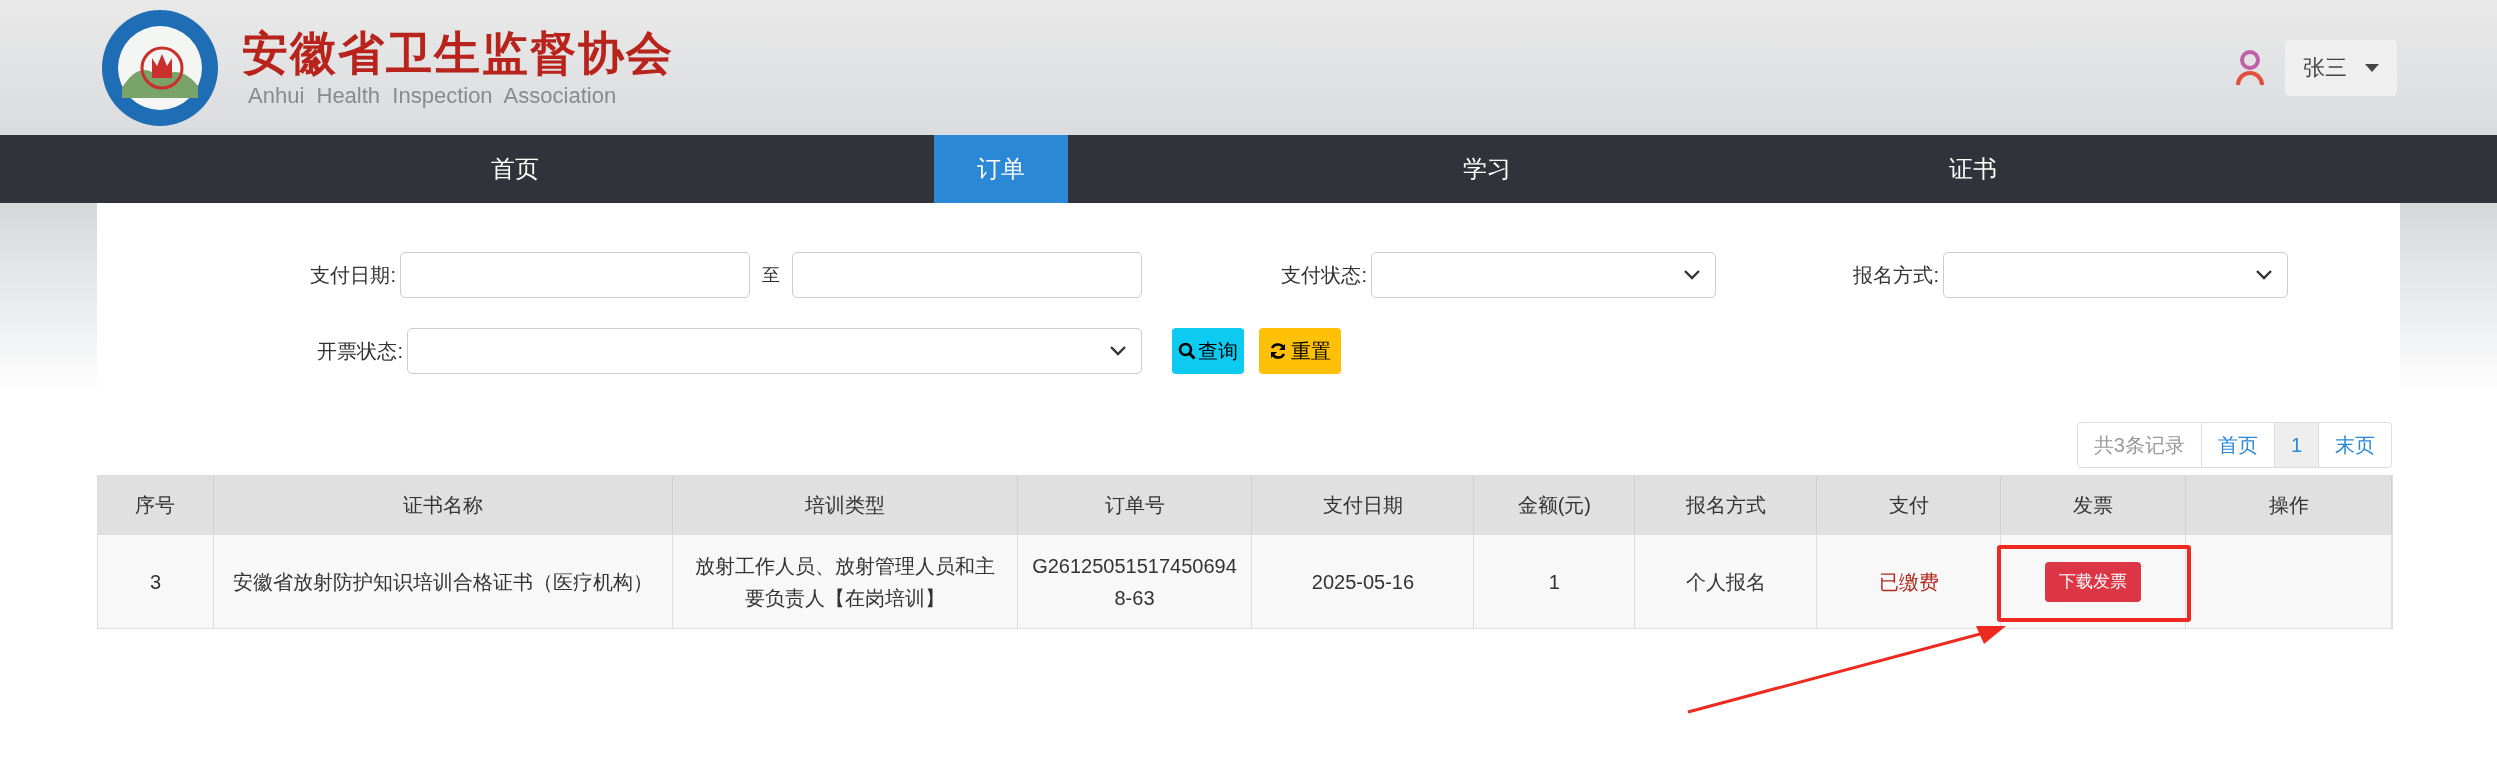 The width and height of the screenshot is (2497, 783). What do you see at coordinates (1725, 582) in the screenshot?
I see `table-cell-text: 个人报名` at bounding box center [1725, 582].